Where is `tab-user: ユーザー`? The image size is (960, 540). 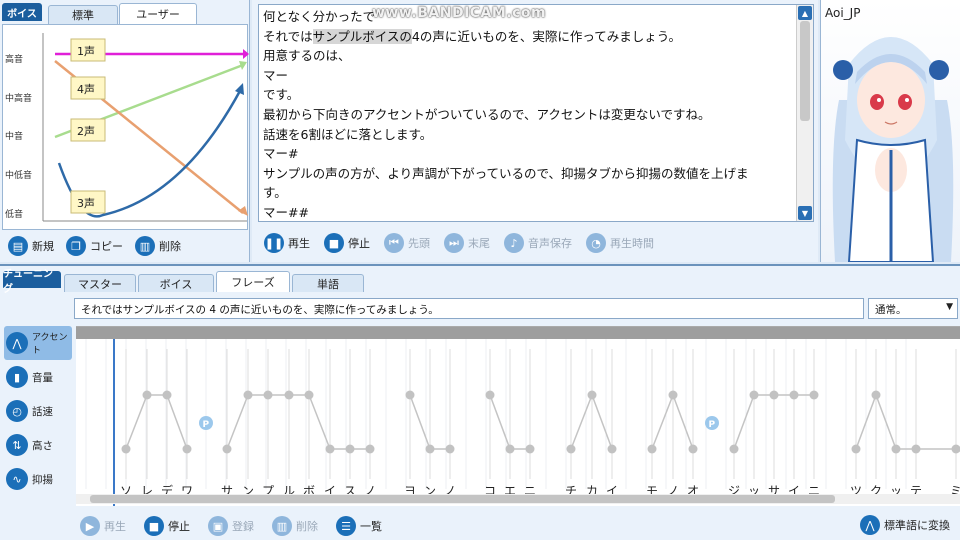
tab-user: ユーザー is located at coordinates (158, 13).